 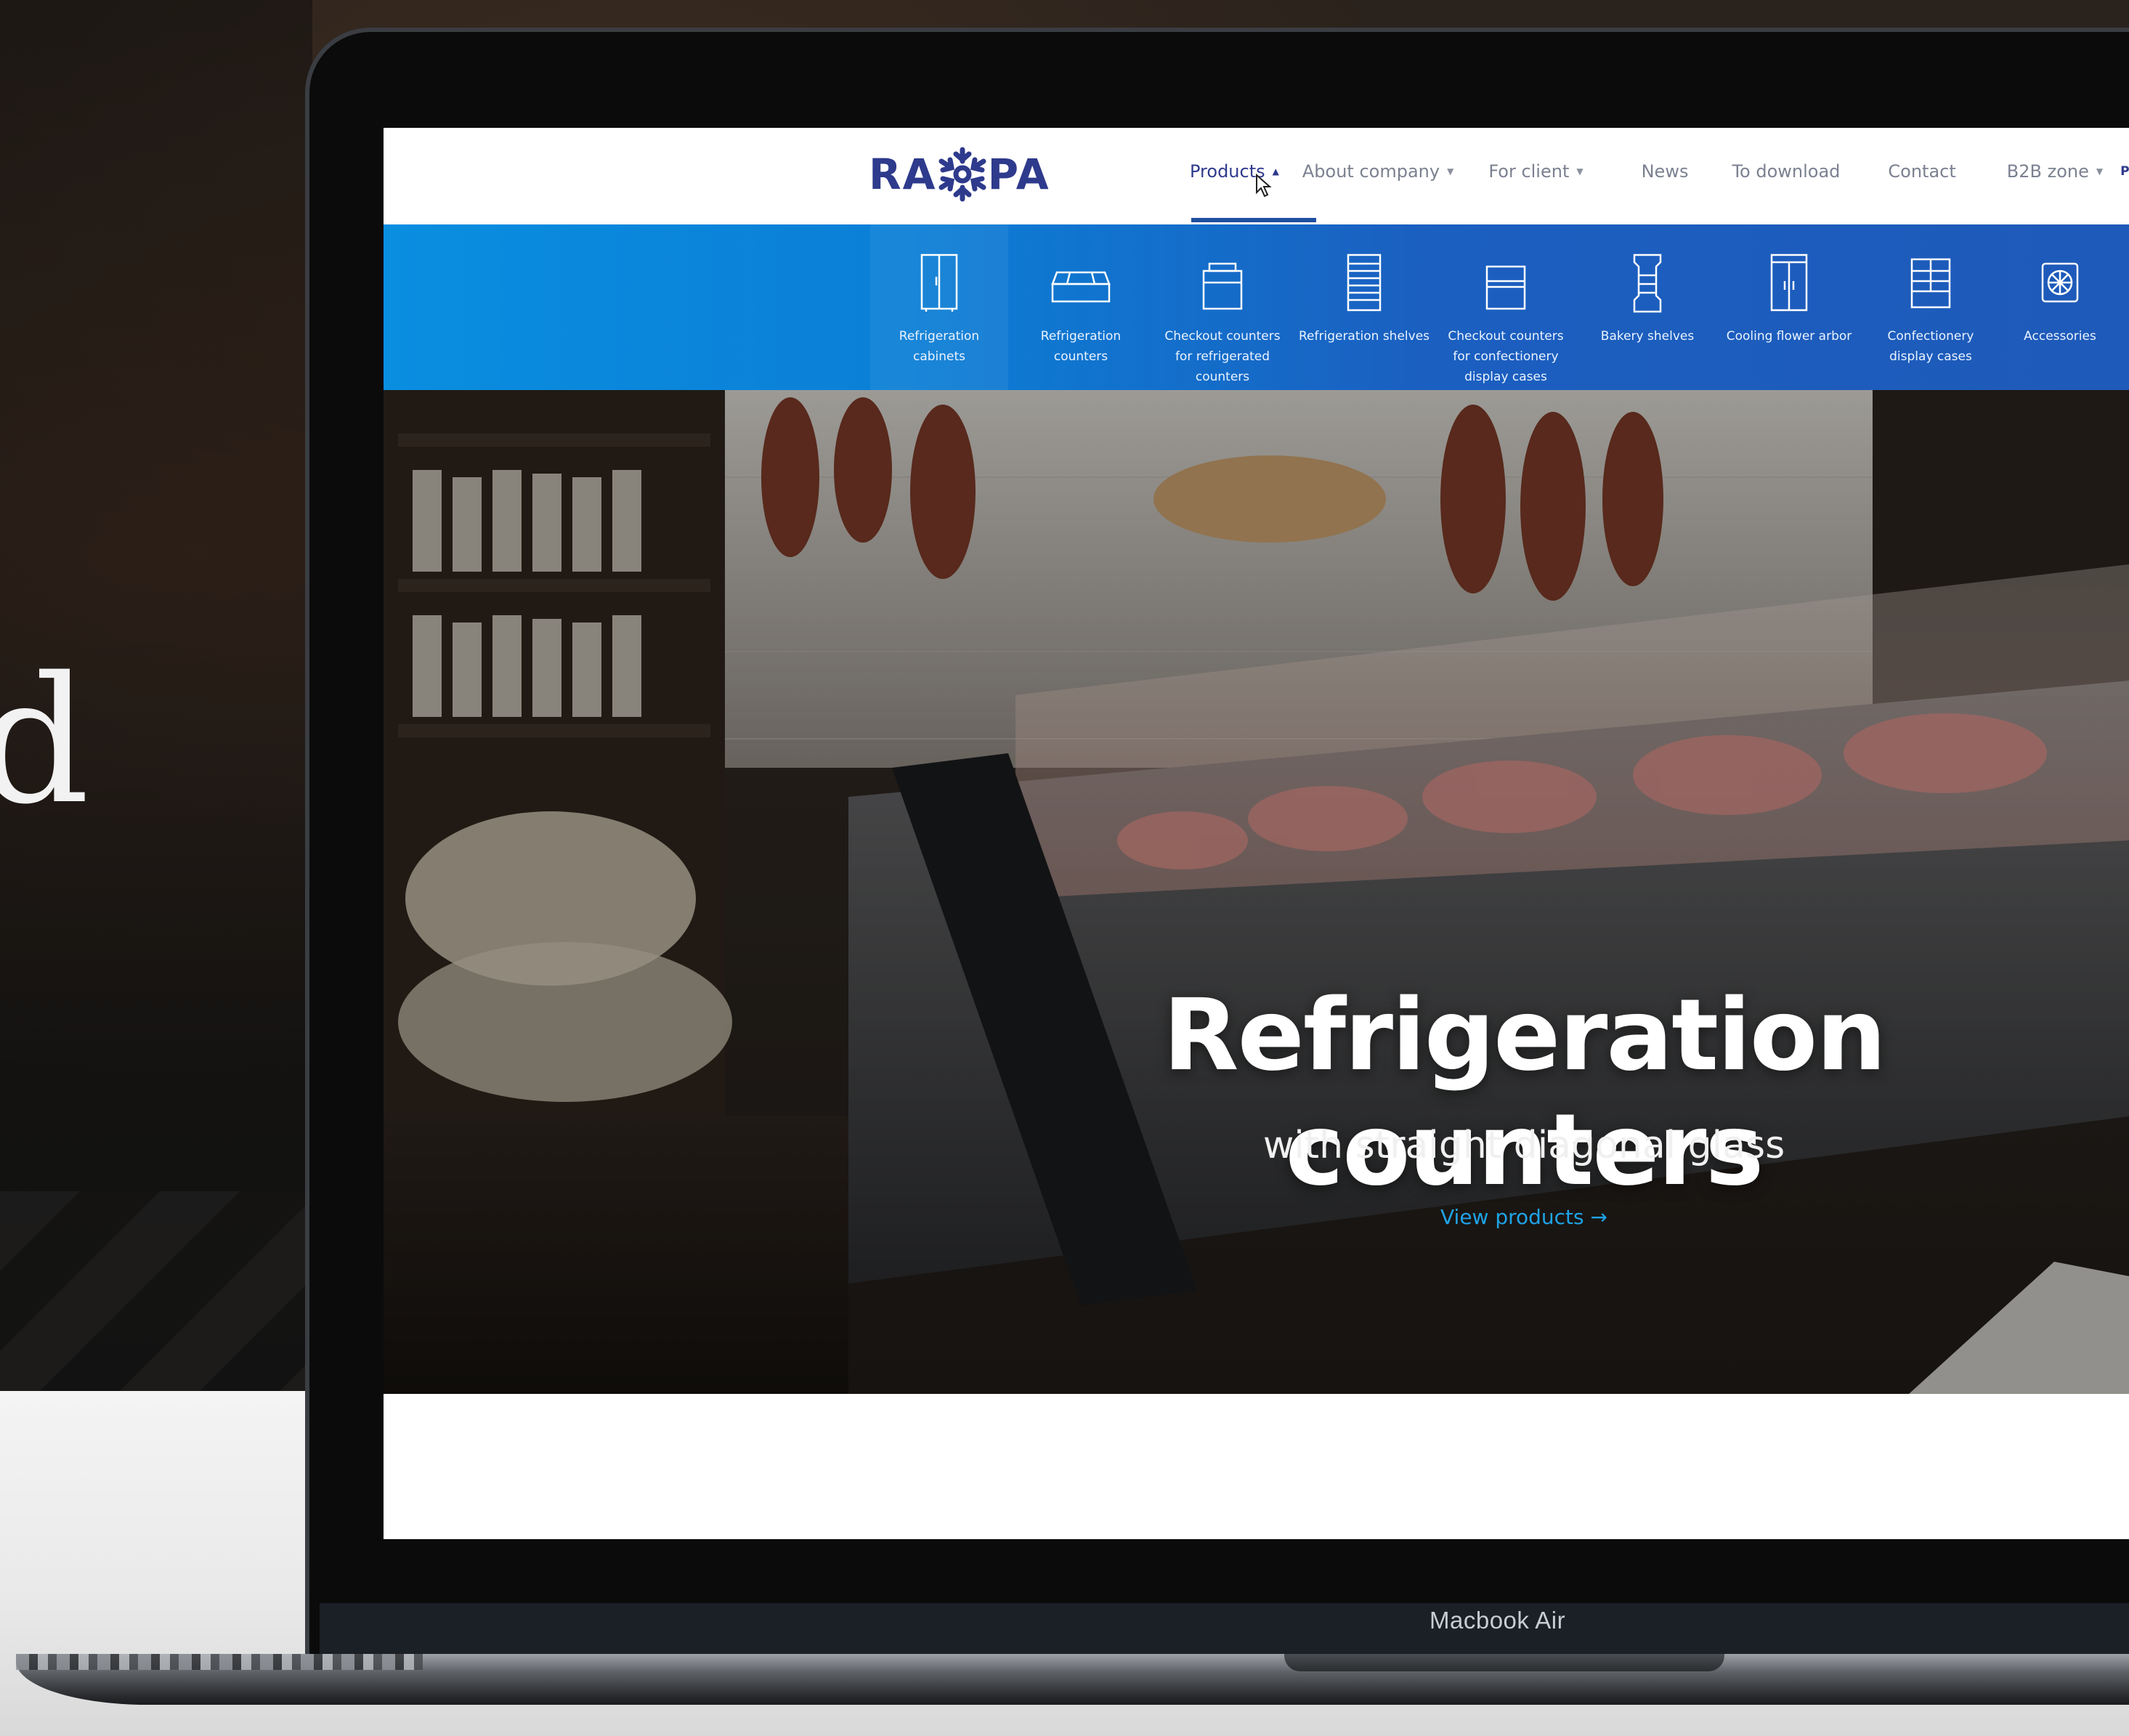 What do you see at coordinates (1789, 336) in the screenshot?
I see `category-label: Cooling flower arbor` at bounding box center [1789, 336].